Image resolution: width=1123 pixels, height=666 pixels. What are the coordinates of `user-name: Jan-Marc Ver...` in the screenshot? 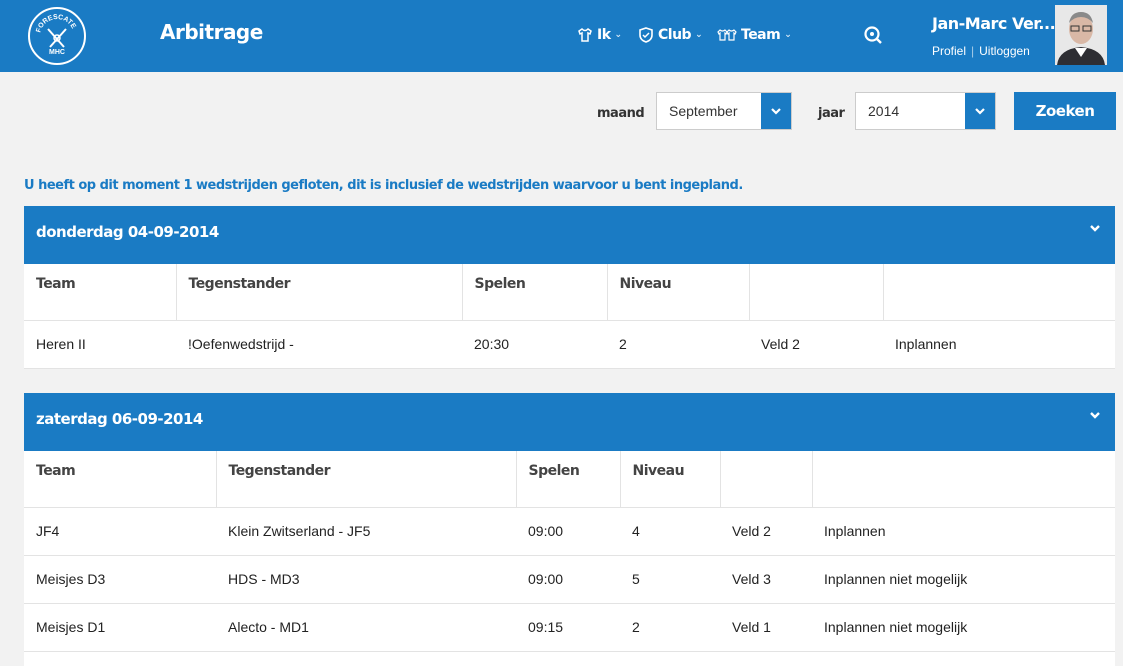 It's located at (994, 23).